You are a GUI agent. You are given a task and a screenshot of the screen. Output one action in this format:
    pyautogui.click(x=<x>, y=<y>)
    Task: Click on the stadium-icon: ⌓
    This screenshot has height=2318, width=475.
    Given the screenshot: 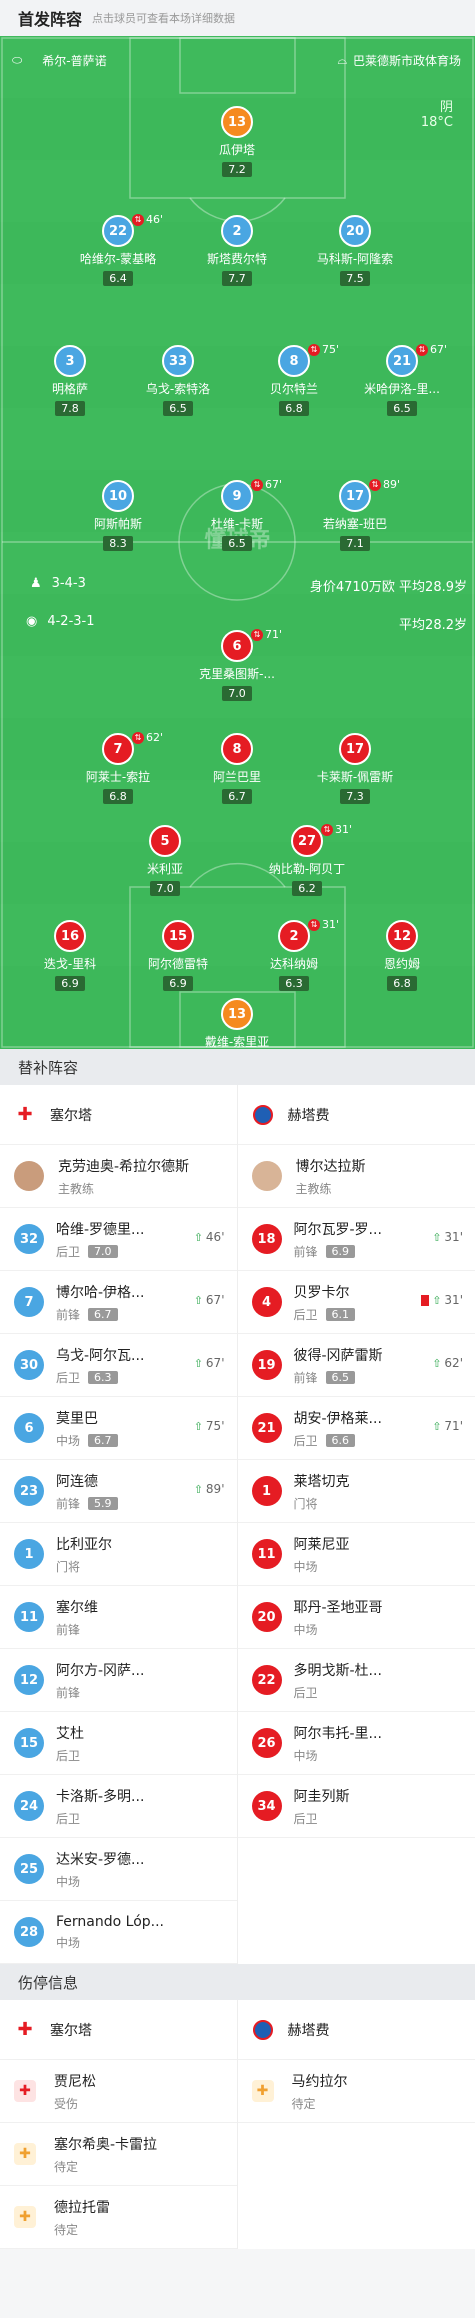 What is the action you would take?
    pyautogui.click(x=342, y=60)
    